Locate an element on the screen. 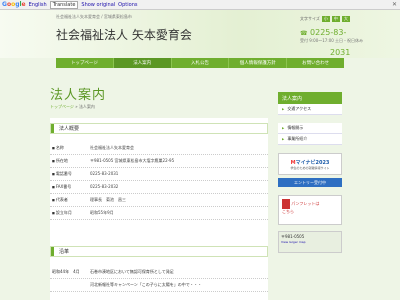 Image resolution: width=400 pixels, height=300 pixels. font-size-control: 文字サイズ 小 中 大 is located at coordinates (325, 19).